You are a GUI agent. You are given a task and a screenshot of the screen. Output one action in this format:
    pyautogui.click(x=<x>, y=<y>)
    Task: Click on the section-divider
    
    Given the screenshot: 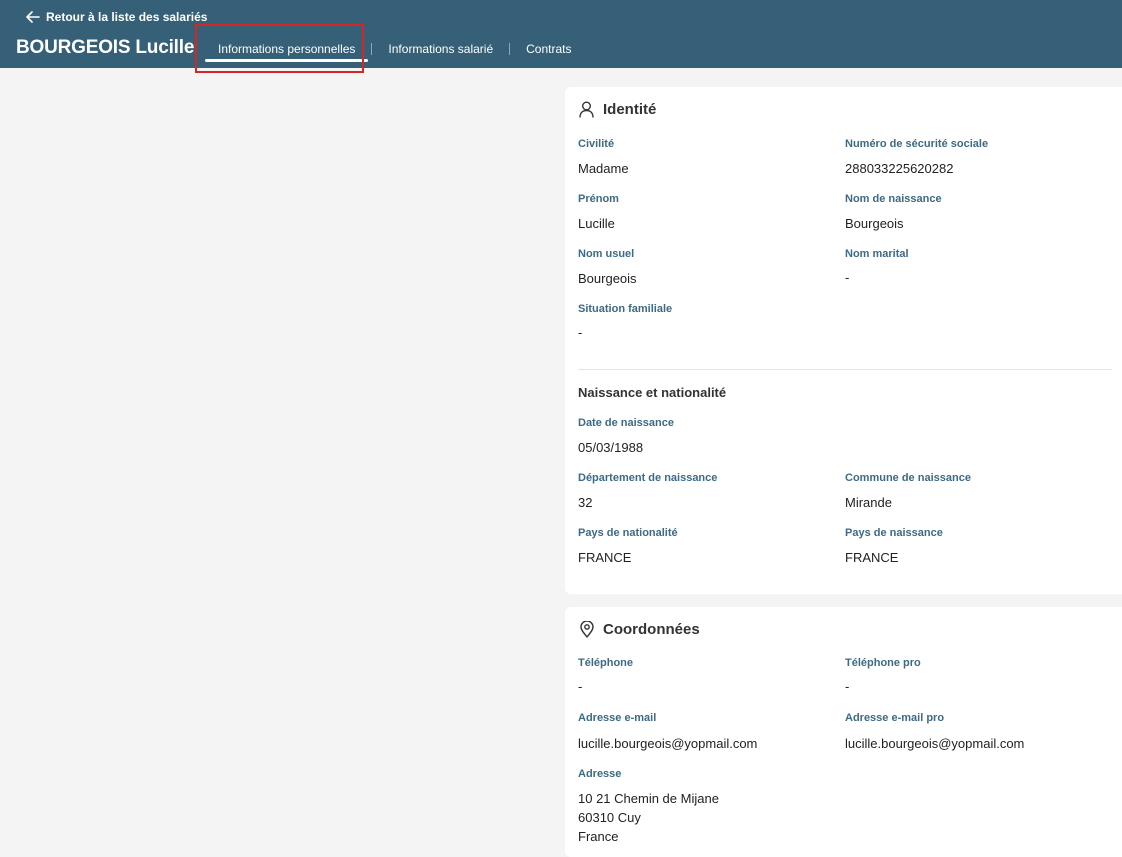 What is the action you would take?
    pyautogui.click(x=845, y=369)
    